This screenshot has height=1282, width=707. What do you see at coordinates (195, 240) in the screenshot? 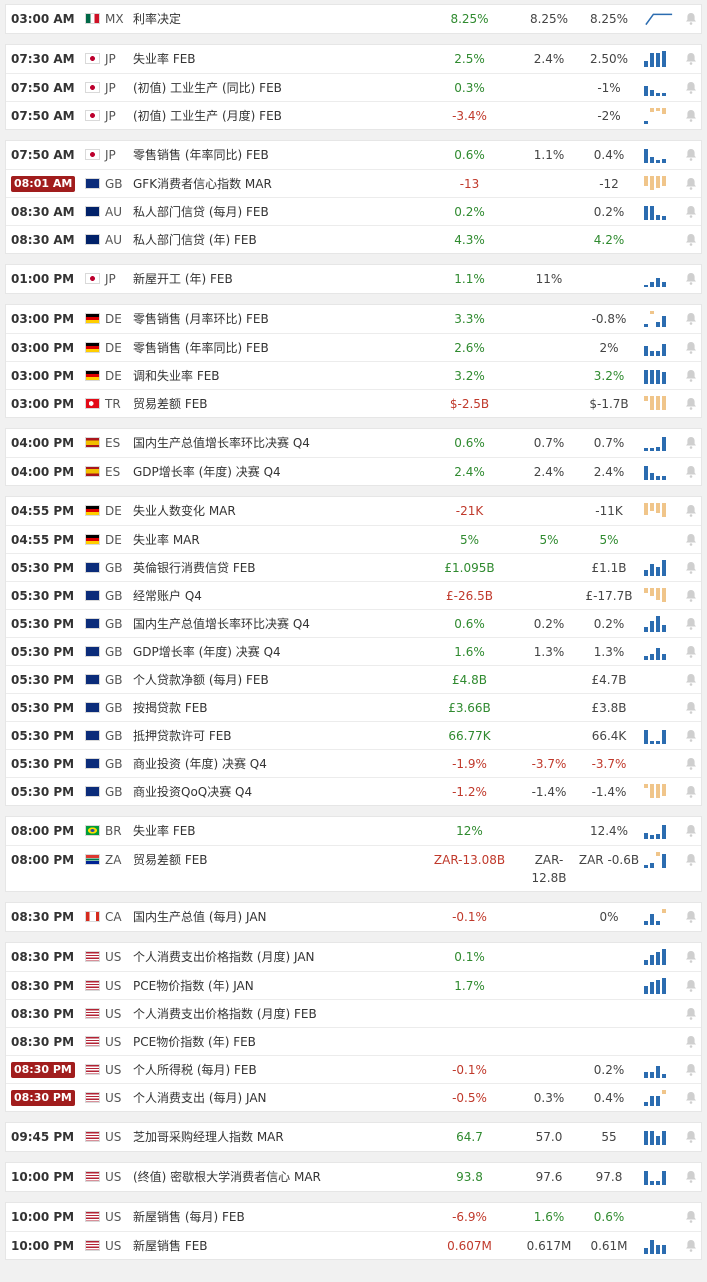
I see `event-name: 私人部门信贷 (年) FEB` at bounding box center [195, 240].